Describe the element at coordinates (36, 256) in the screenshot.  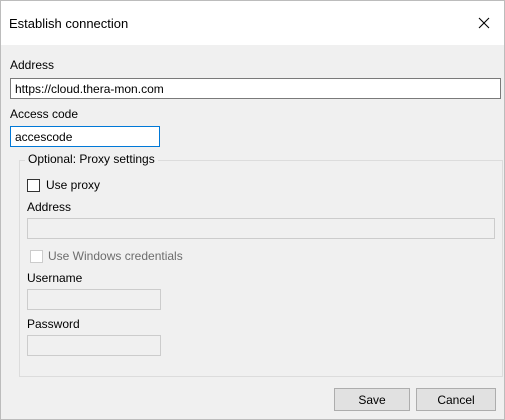
I see `use-windows-credentials-checkbox` at that location.